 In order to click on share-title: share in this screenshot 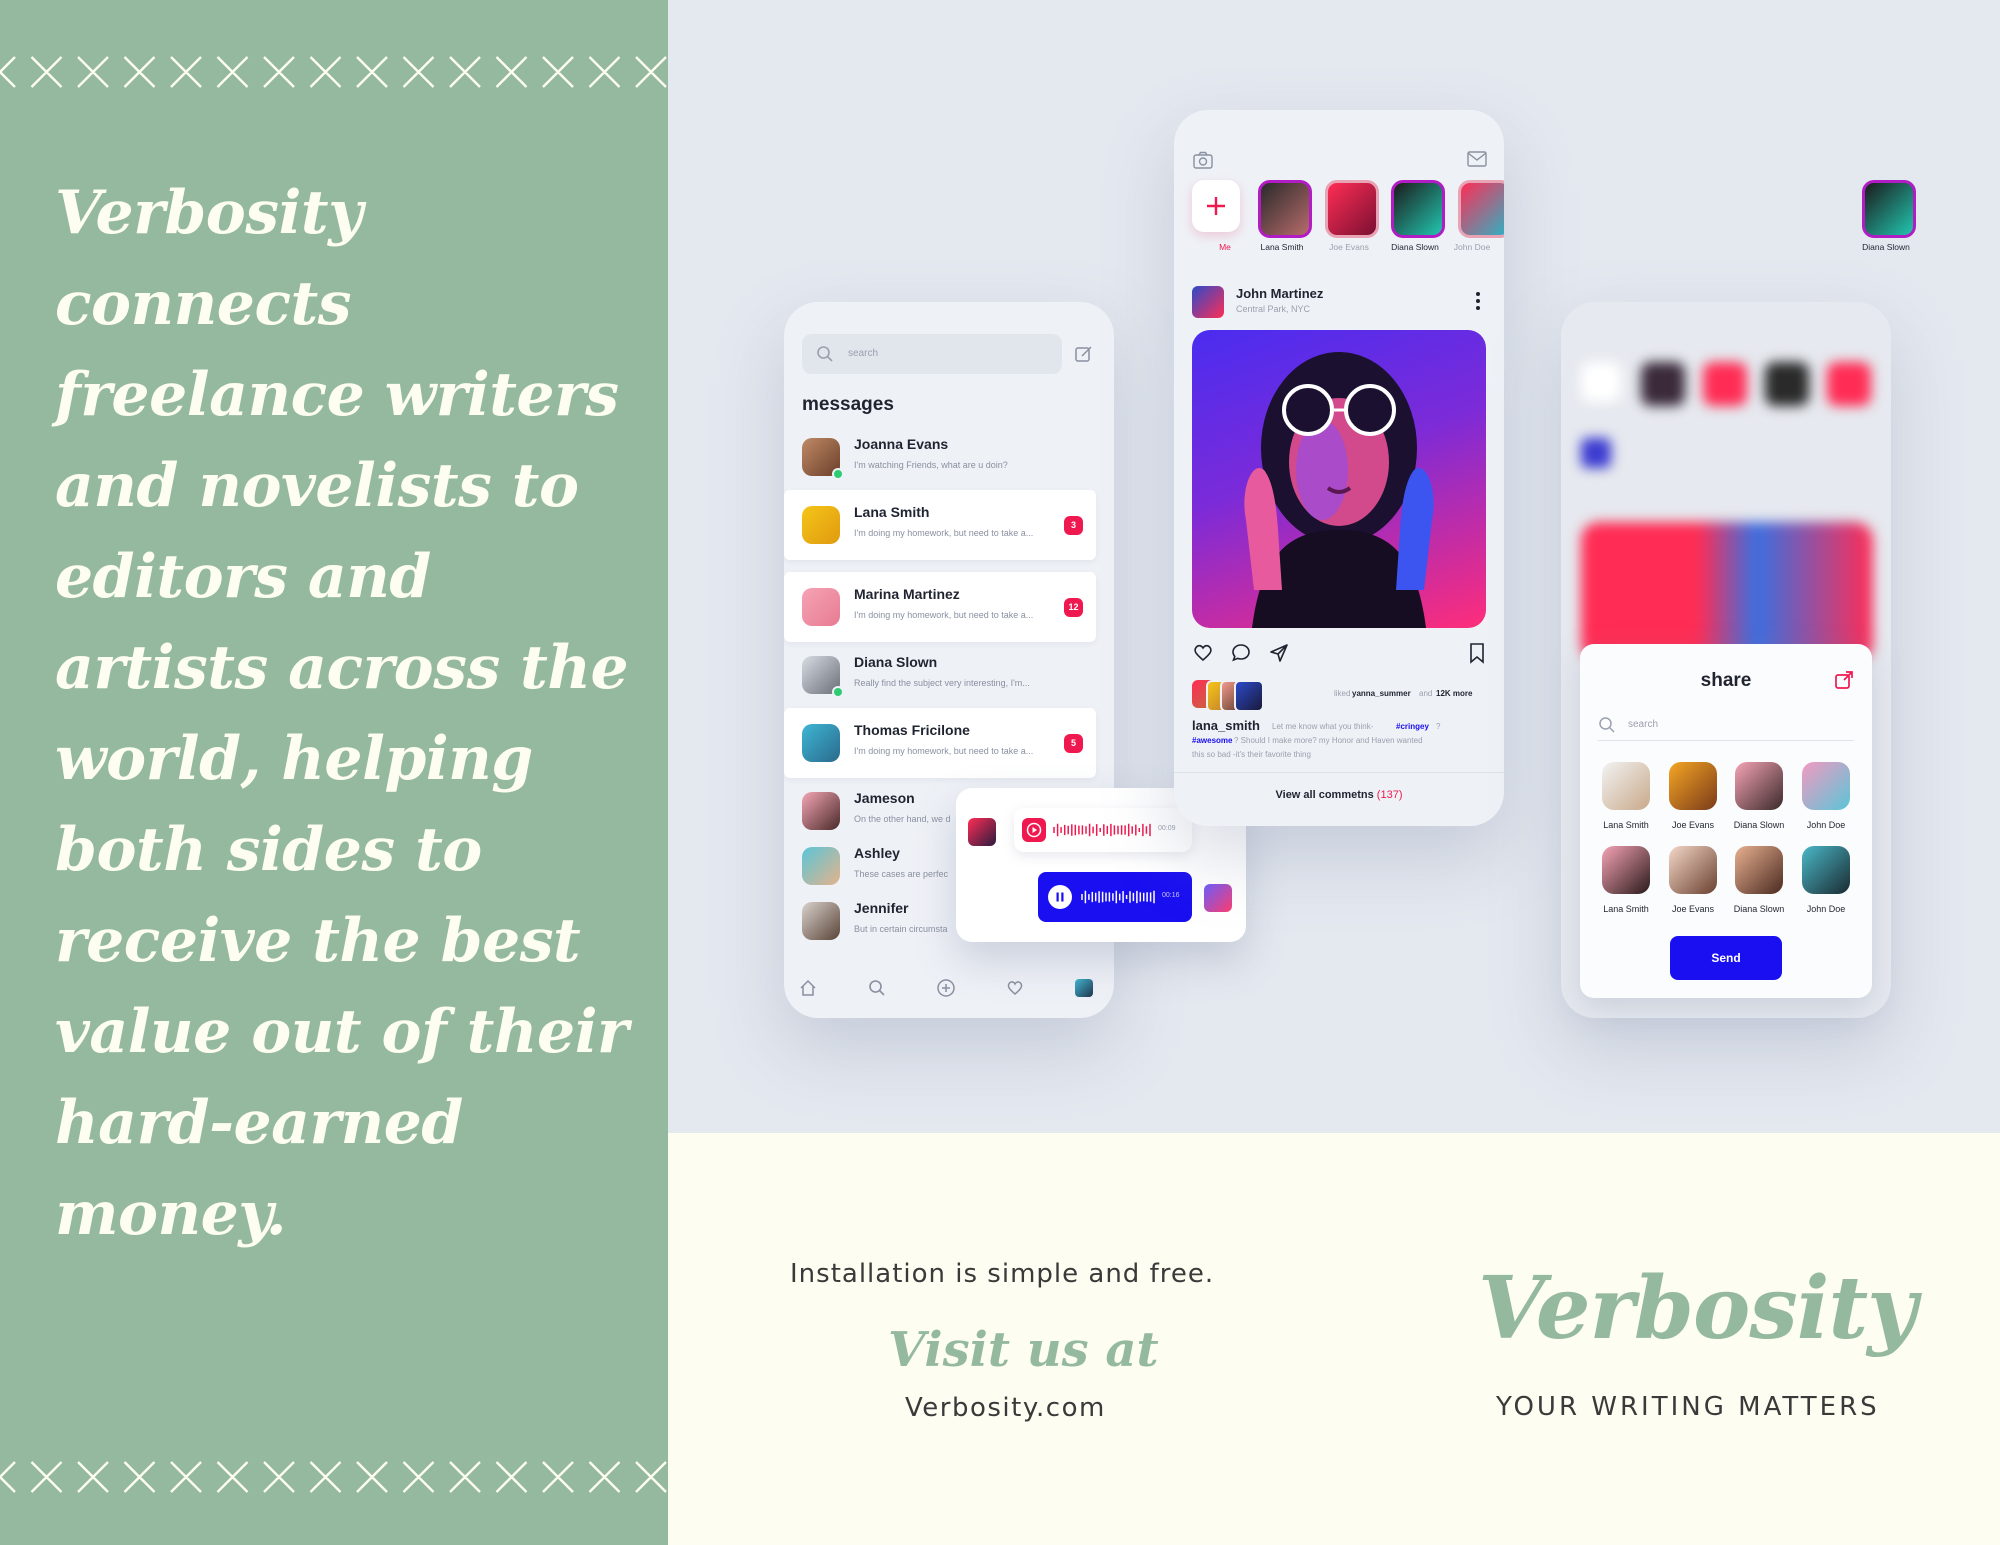, I will do `click(1726, 680)`.